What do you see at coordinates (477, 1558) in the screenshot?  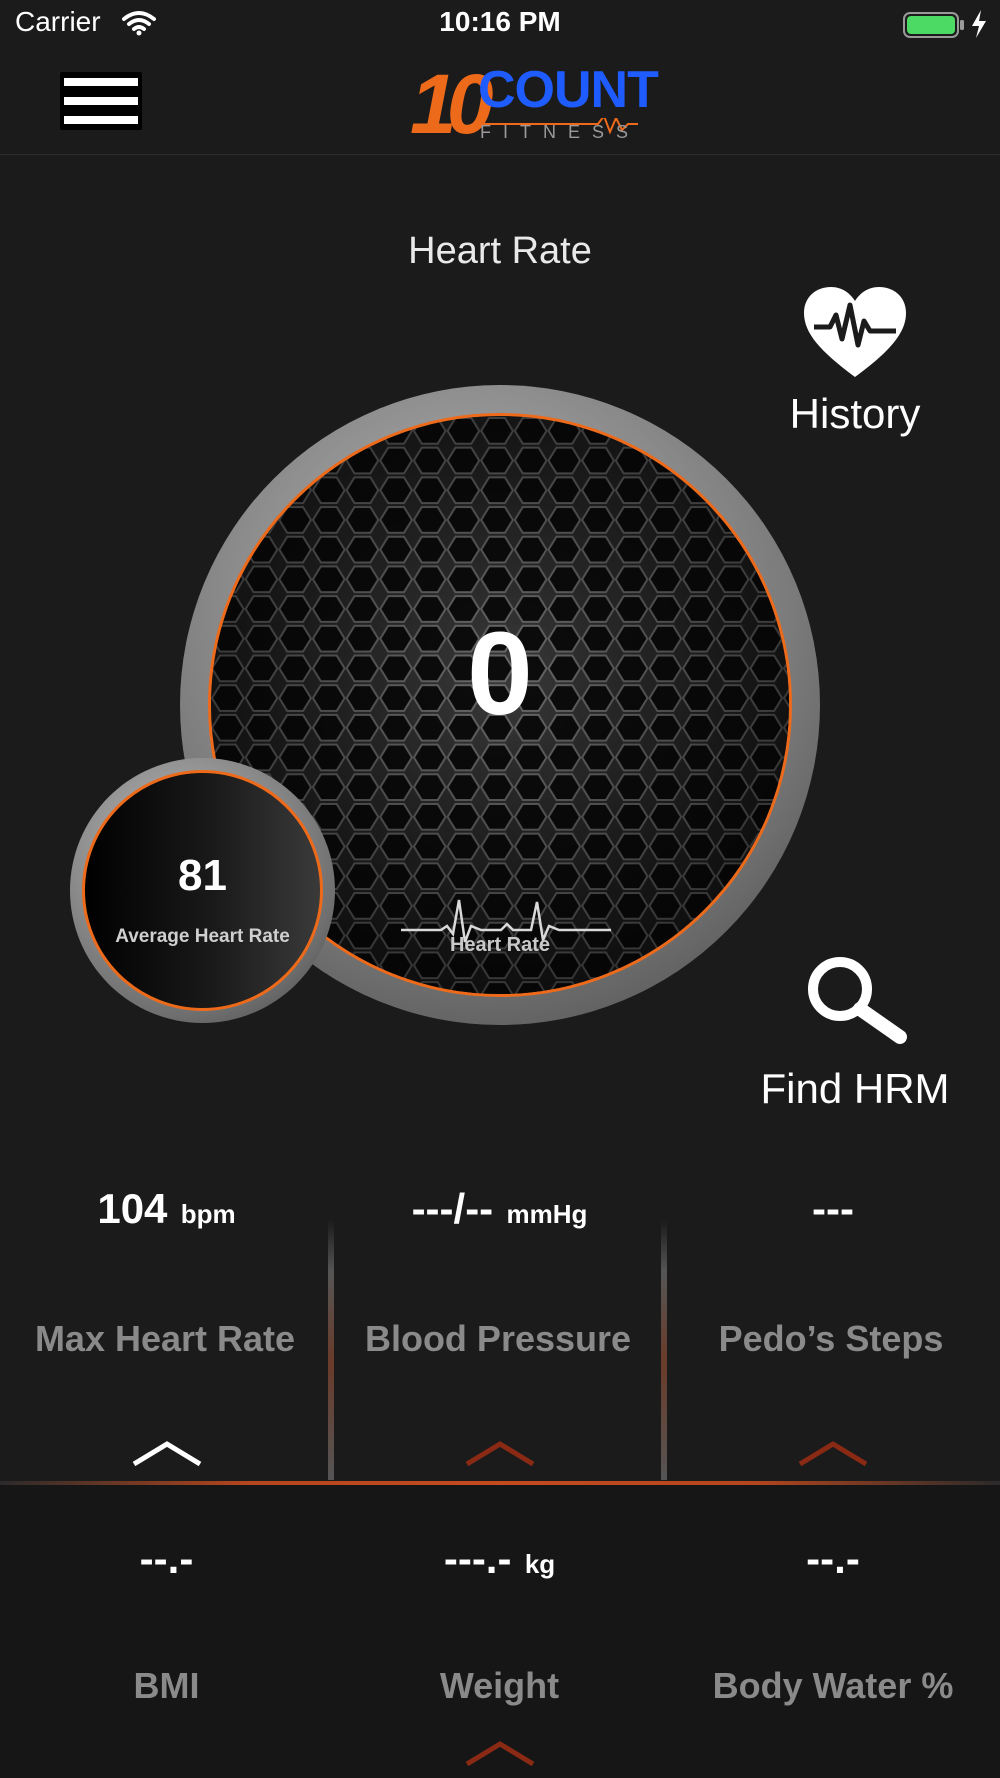 I see `metric-value: ---.-` at bounding box center [477, 1558].